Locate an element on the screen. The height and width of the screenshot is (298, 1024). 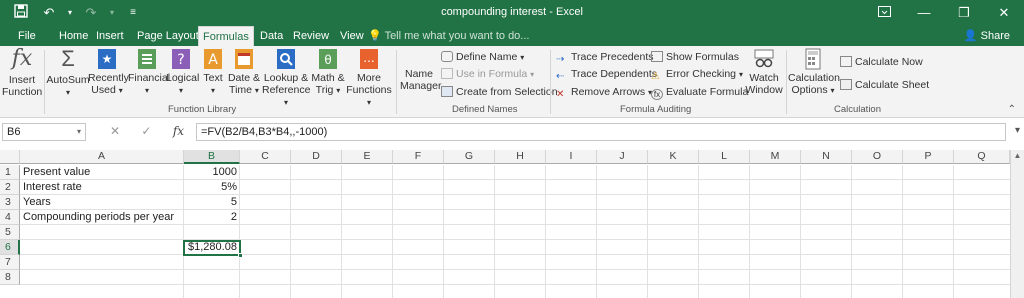
more-functions-label-2: Functions is located at coordinates (369, 90).